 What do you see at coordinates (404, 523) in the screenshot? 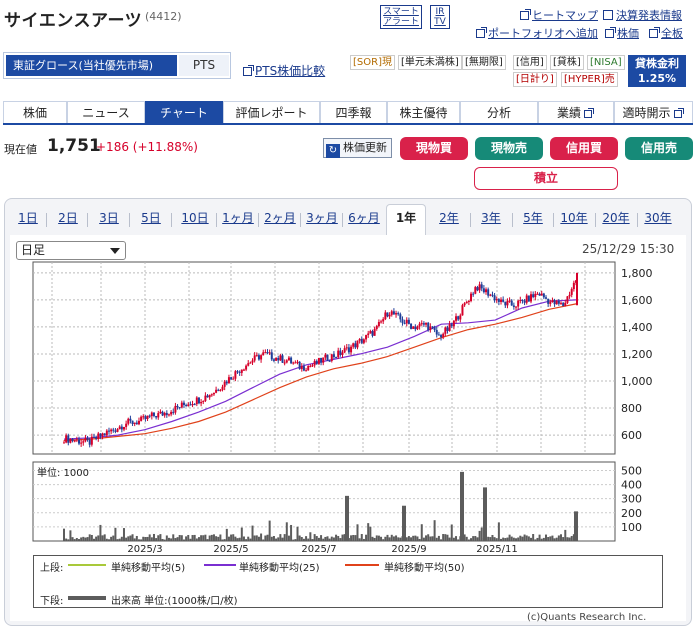
I see `volume-spike` at bounding box center [404, 523].